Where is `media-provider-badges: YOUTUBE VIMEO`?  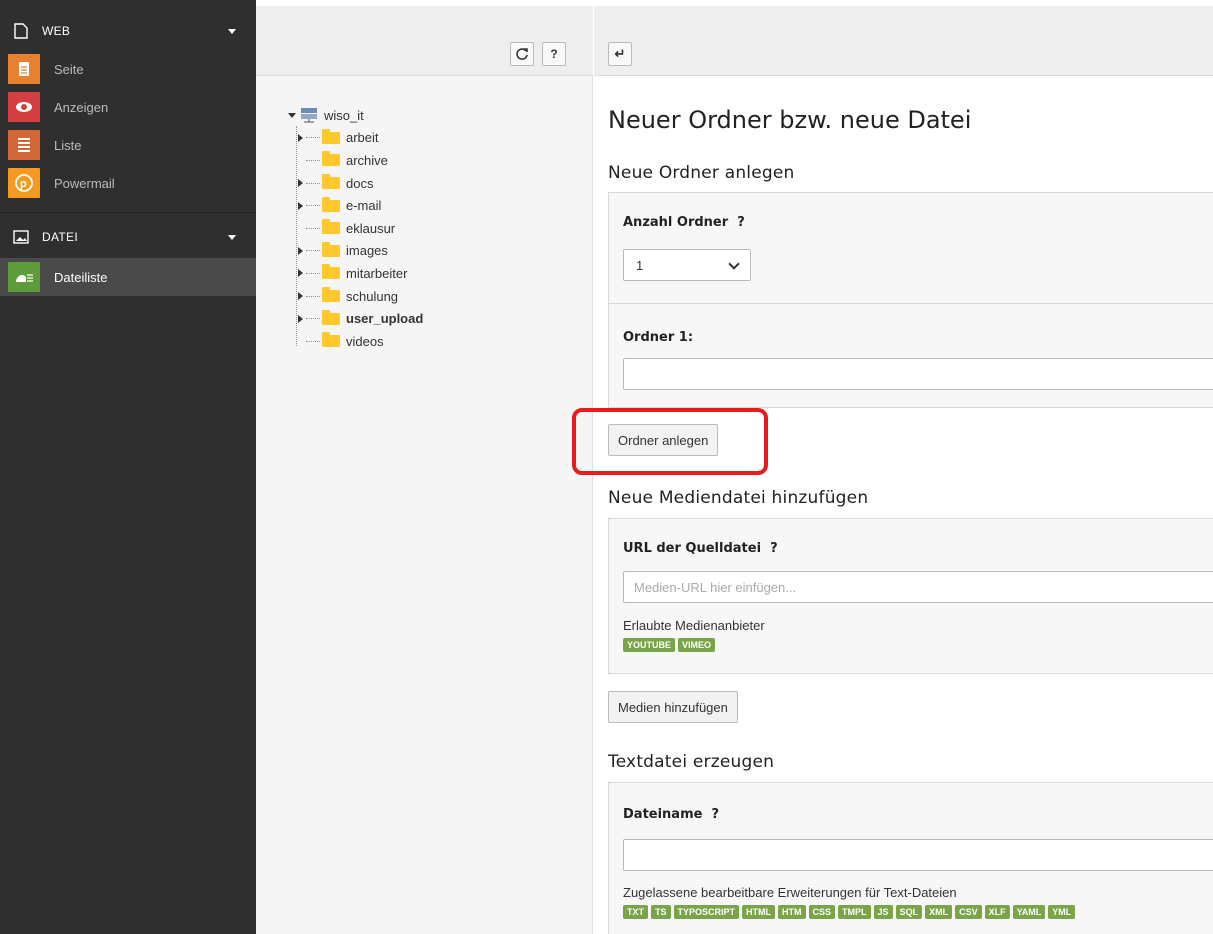 media-provider-badges: YOUTUBE VIMEO is located at coordinates (669, 645).